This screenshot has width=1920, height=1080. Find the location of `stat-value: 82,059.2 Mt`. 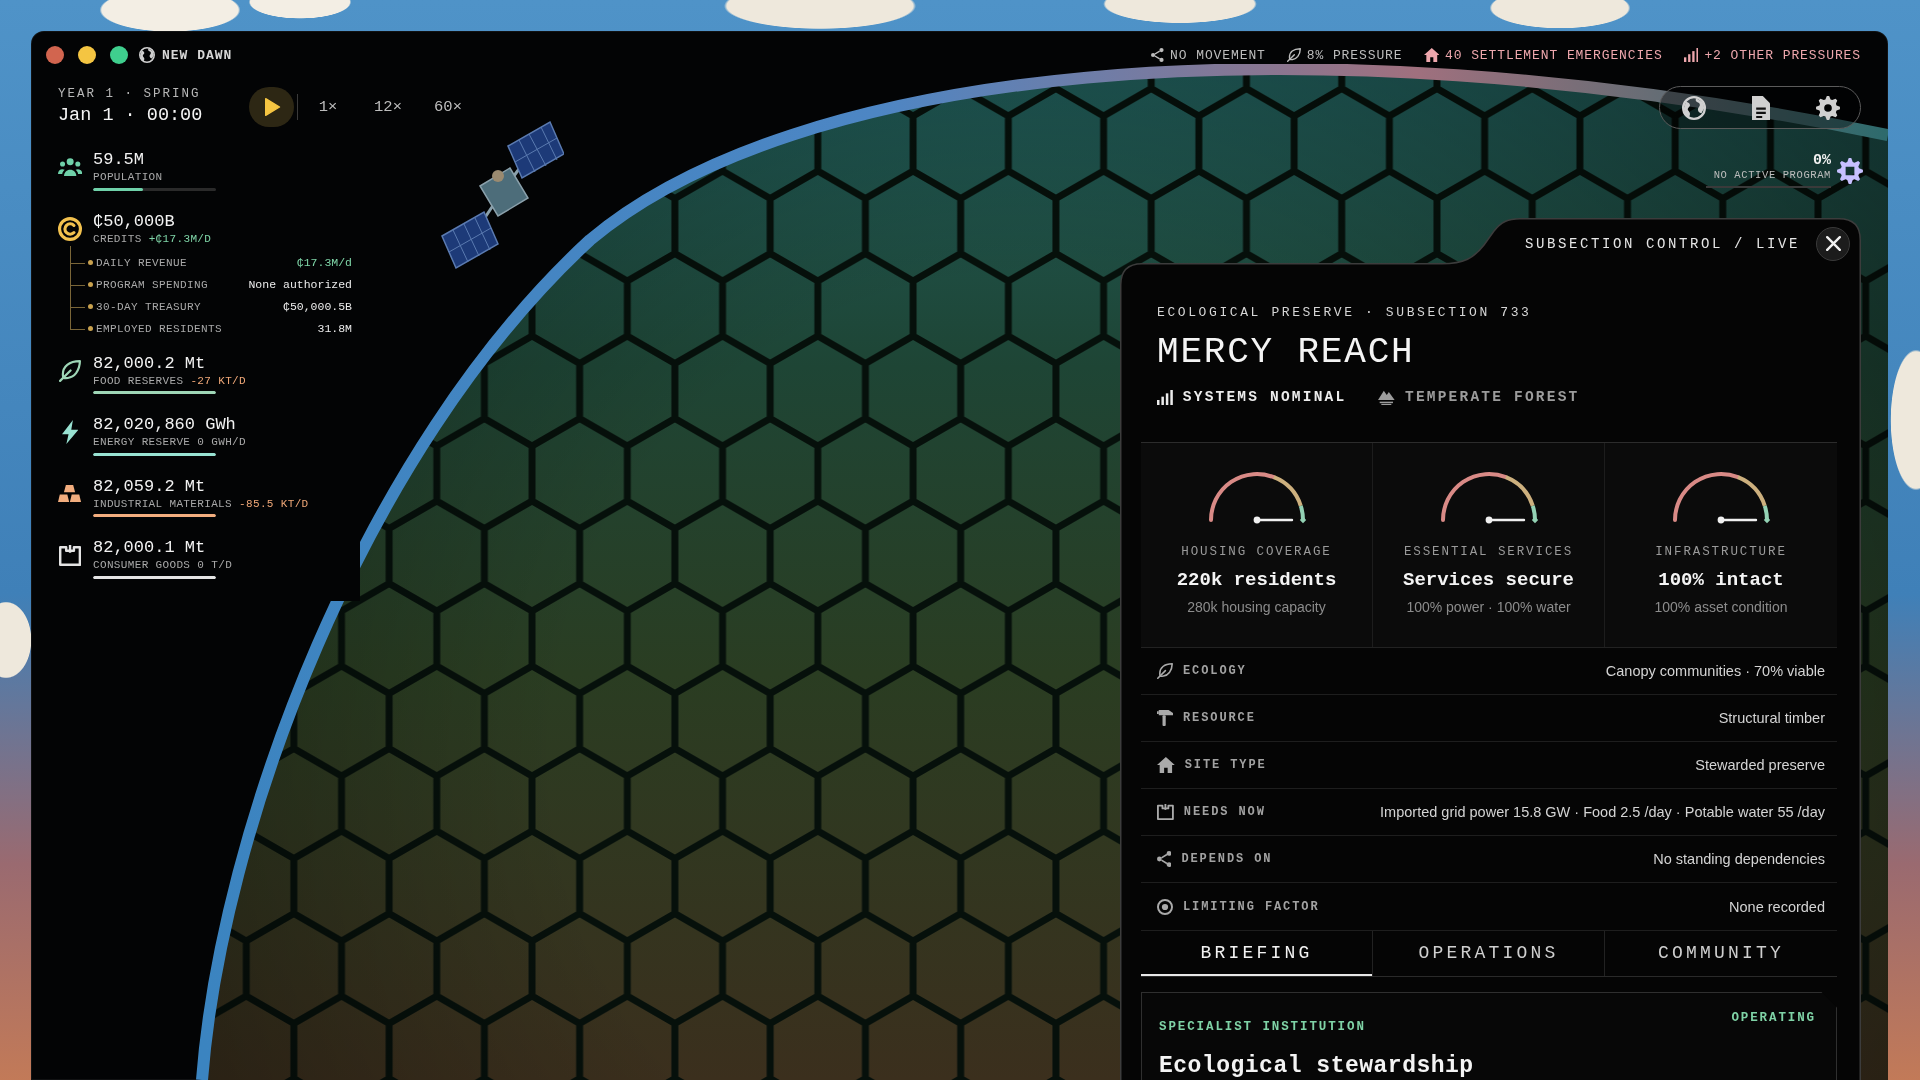

stat-value: 82,059.2 Mt is located at coordinates (149, 486).